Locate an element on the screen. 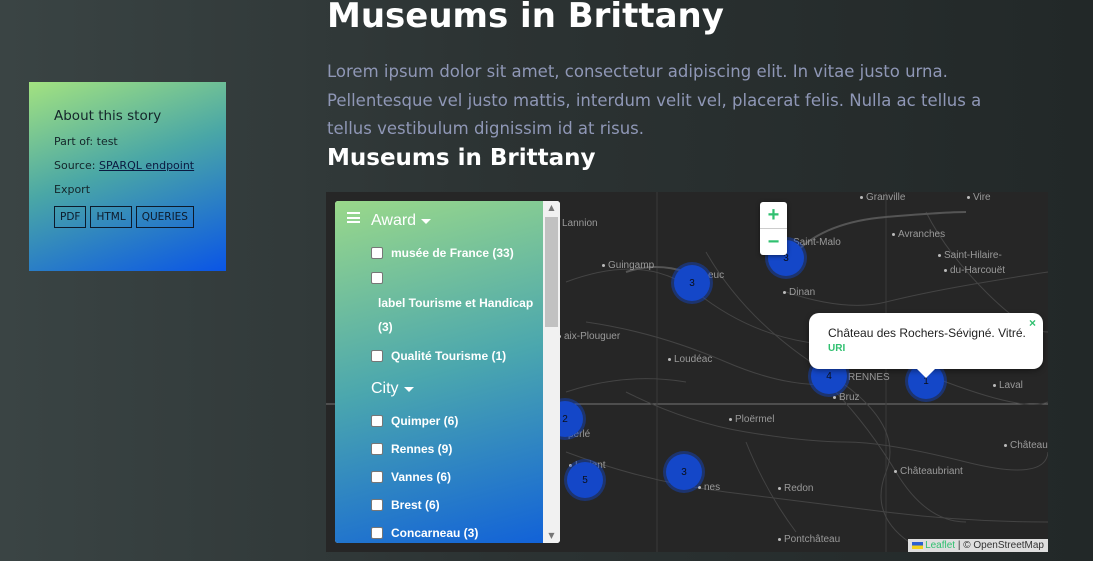  scroll-up-icon: ▲ is located at coordinates (551, 208).